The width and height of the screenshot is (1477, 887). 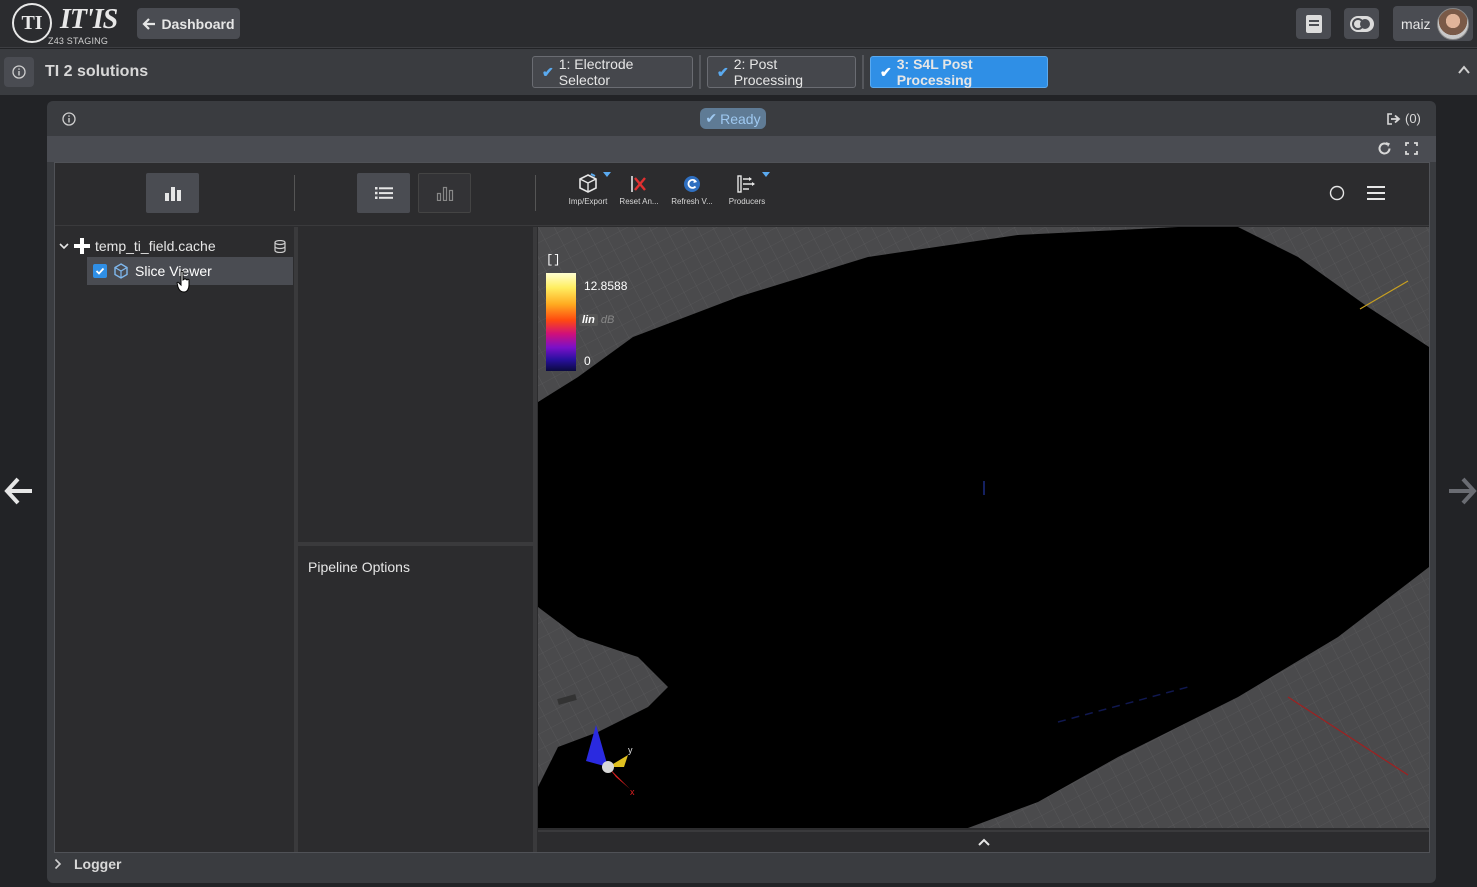 What do you see at coordinates (98, 864) in the screenshot?
I see `logger-label: Logger` at bounding box center [98, 864].